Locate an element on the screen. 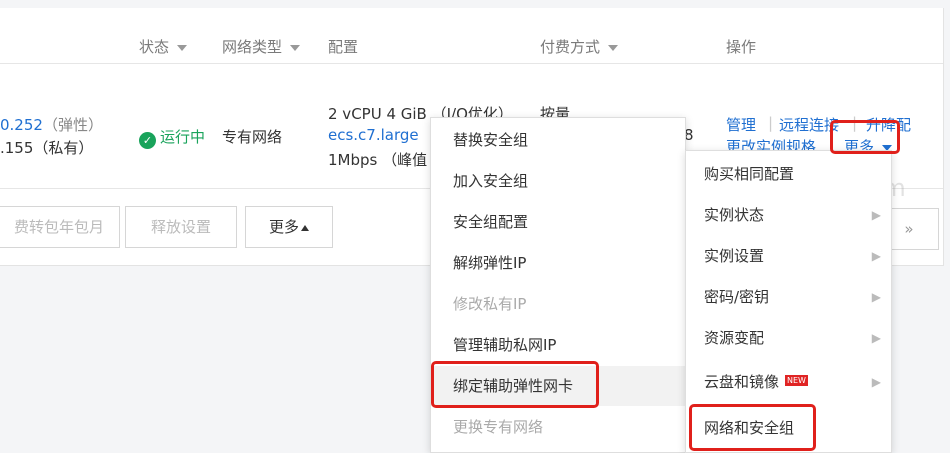 Image resolution: width=950 pixels, height=453 pixels. menu-item-disk-image: 云盘和镜像 NEW ▶ is located at coordinates (788, 382).